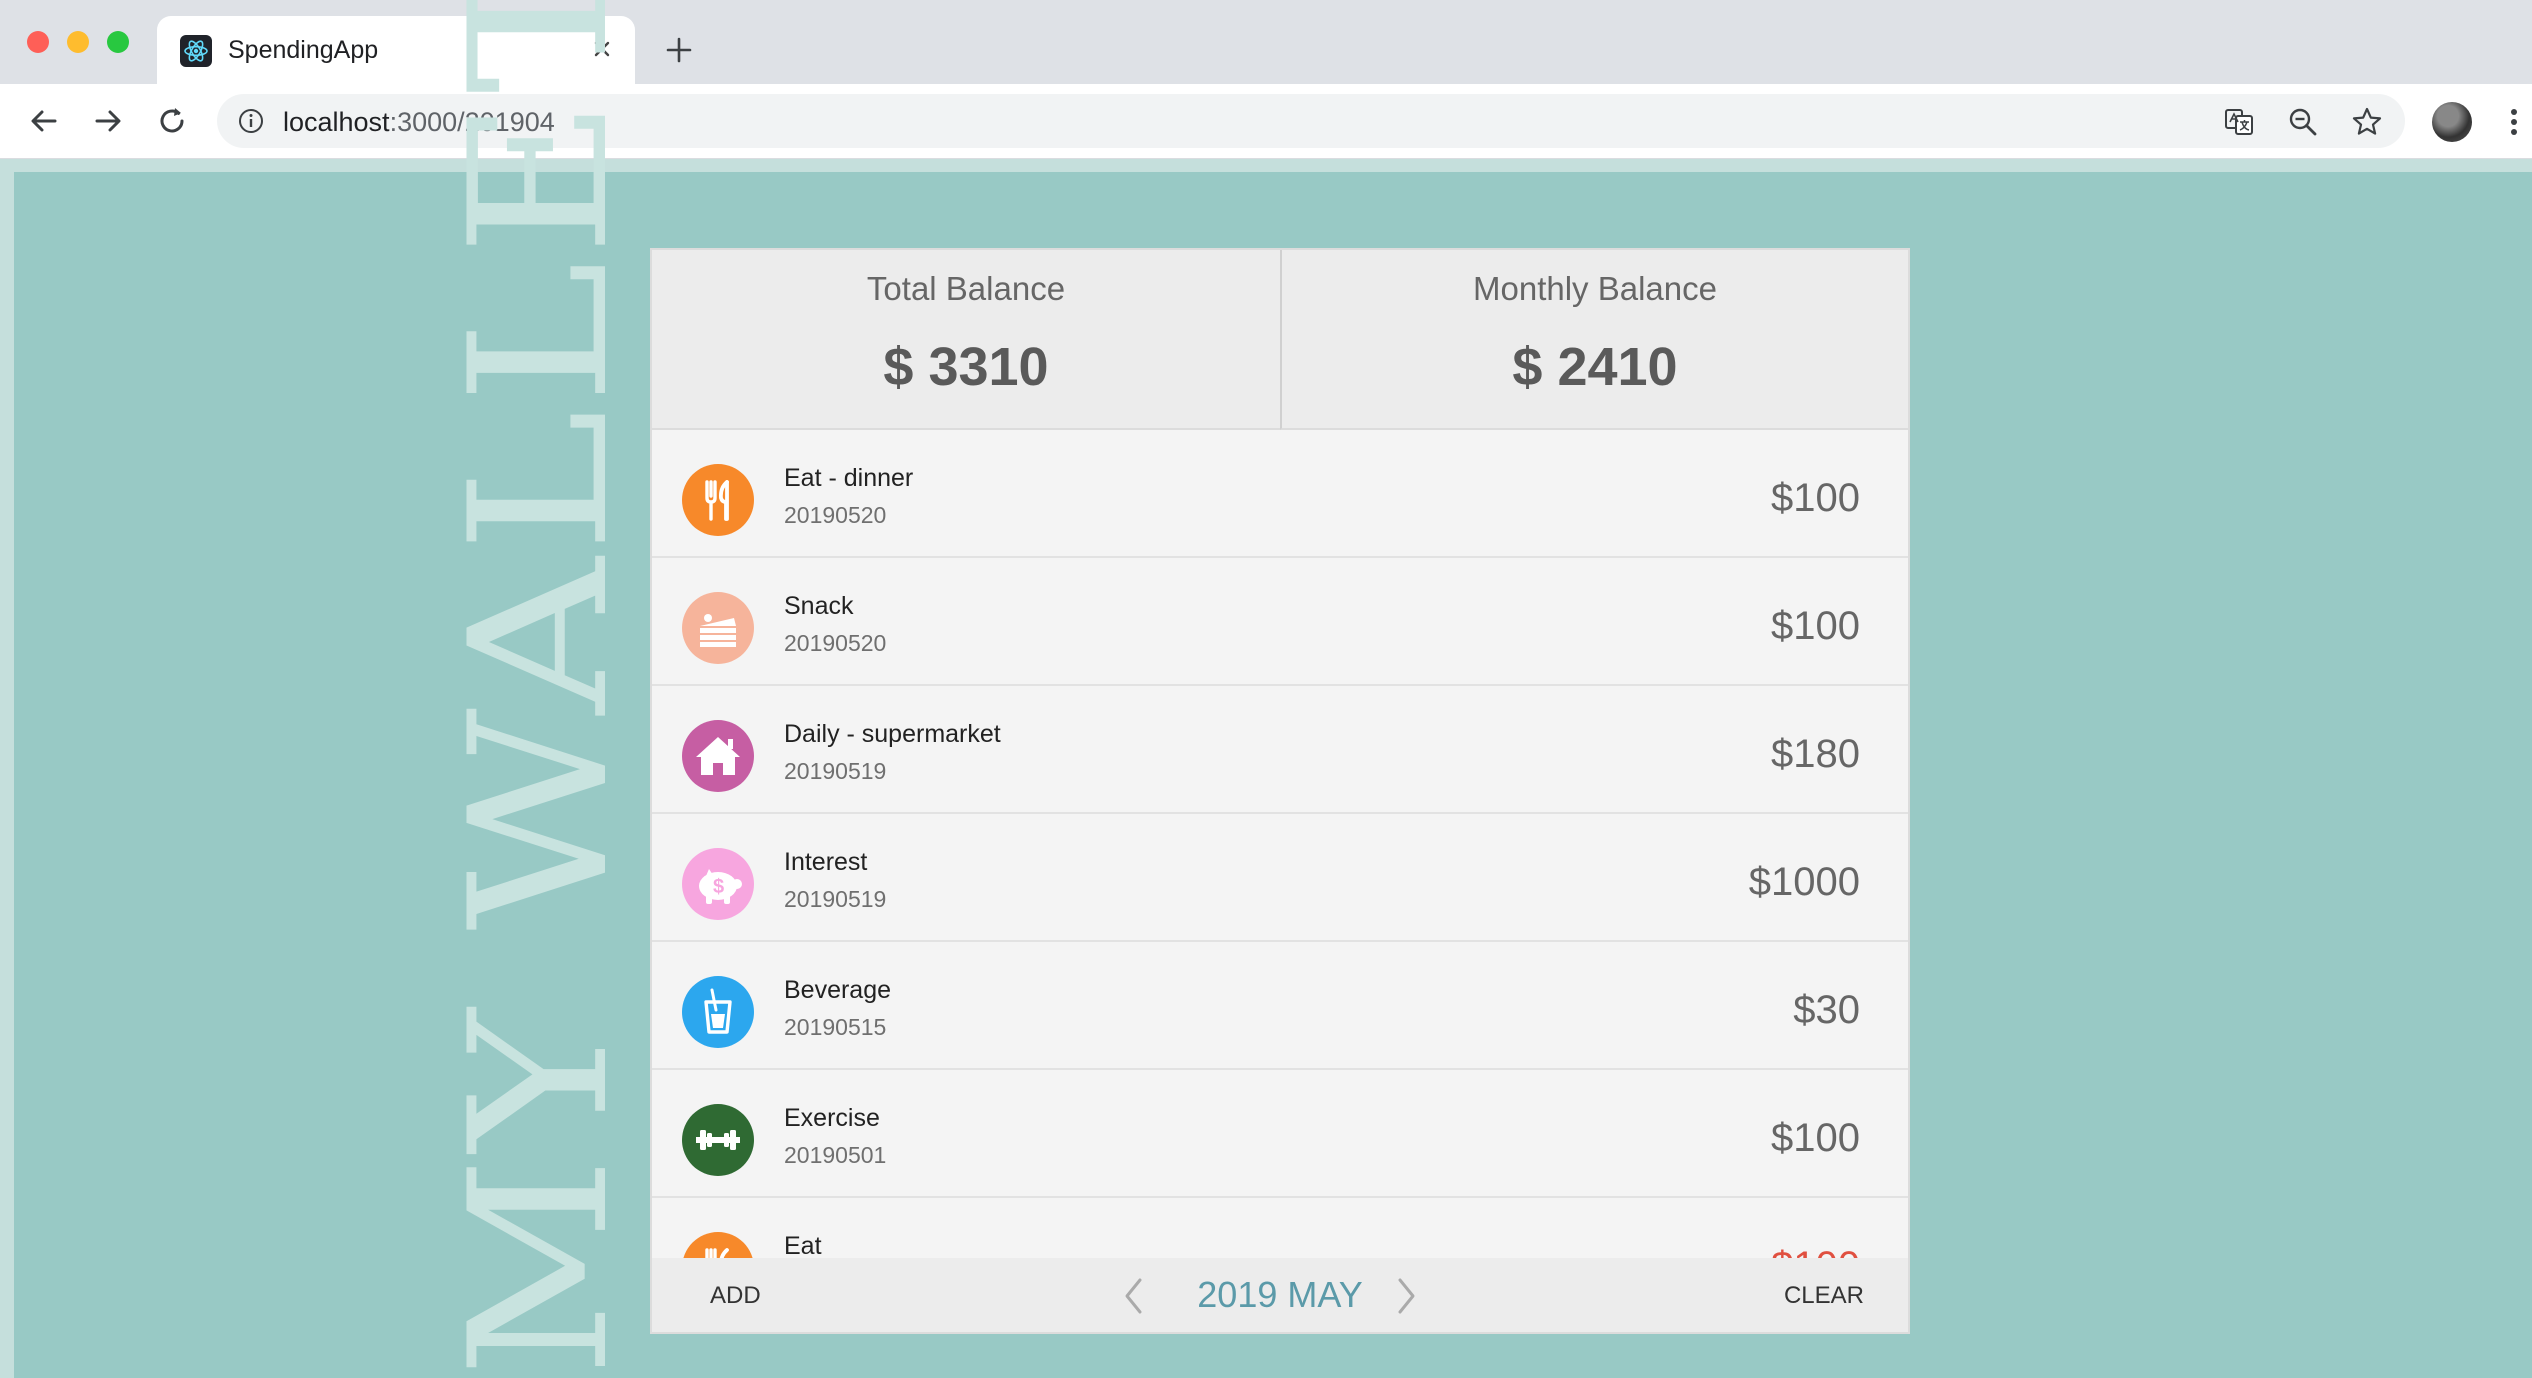  Describe the element at coordinates (835, 1027) in the screenshot. I see `transaction-date: 20190515` at that location.